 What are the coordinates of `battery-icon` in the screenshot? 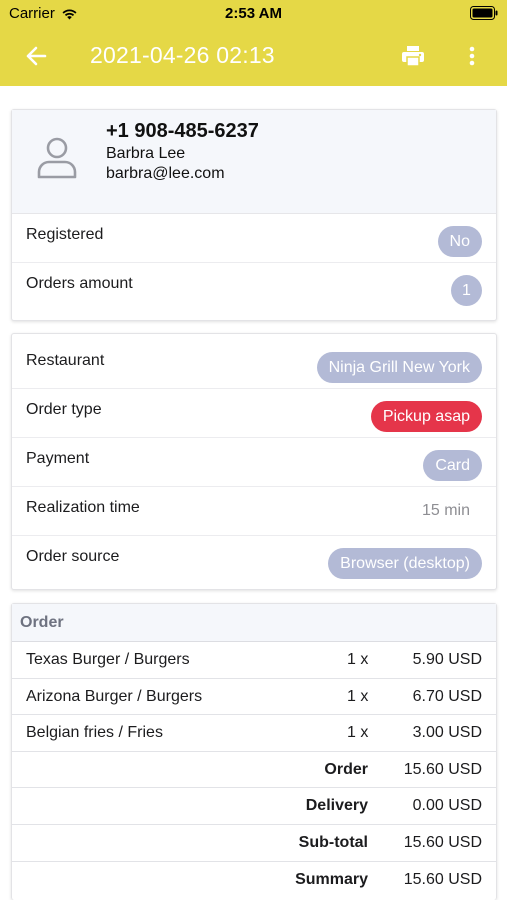 It's located at (484, 13).